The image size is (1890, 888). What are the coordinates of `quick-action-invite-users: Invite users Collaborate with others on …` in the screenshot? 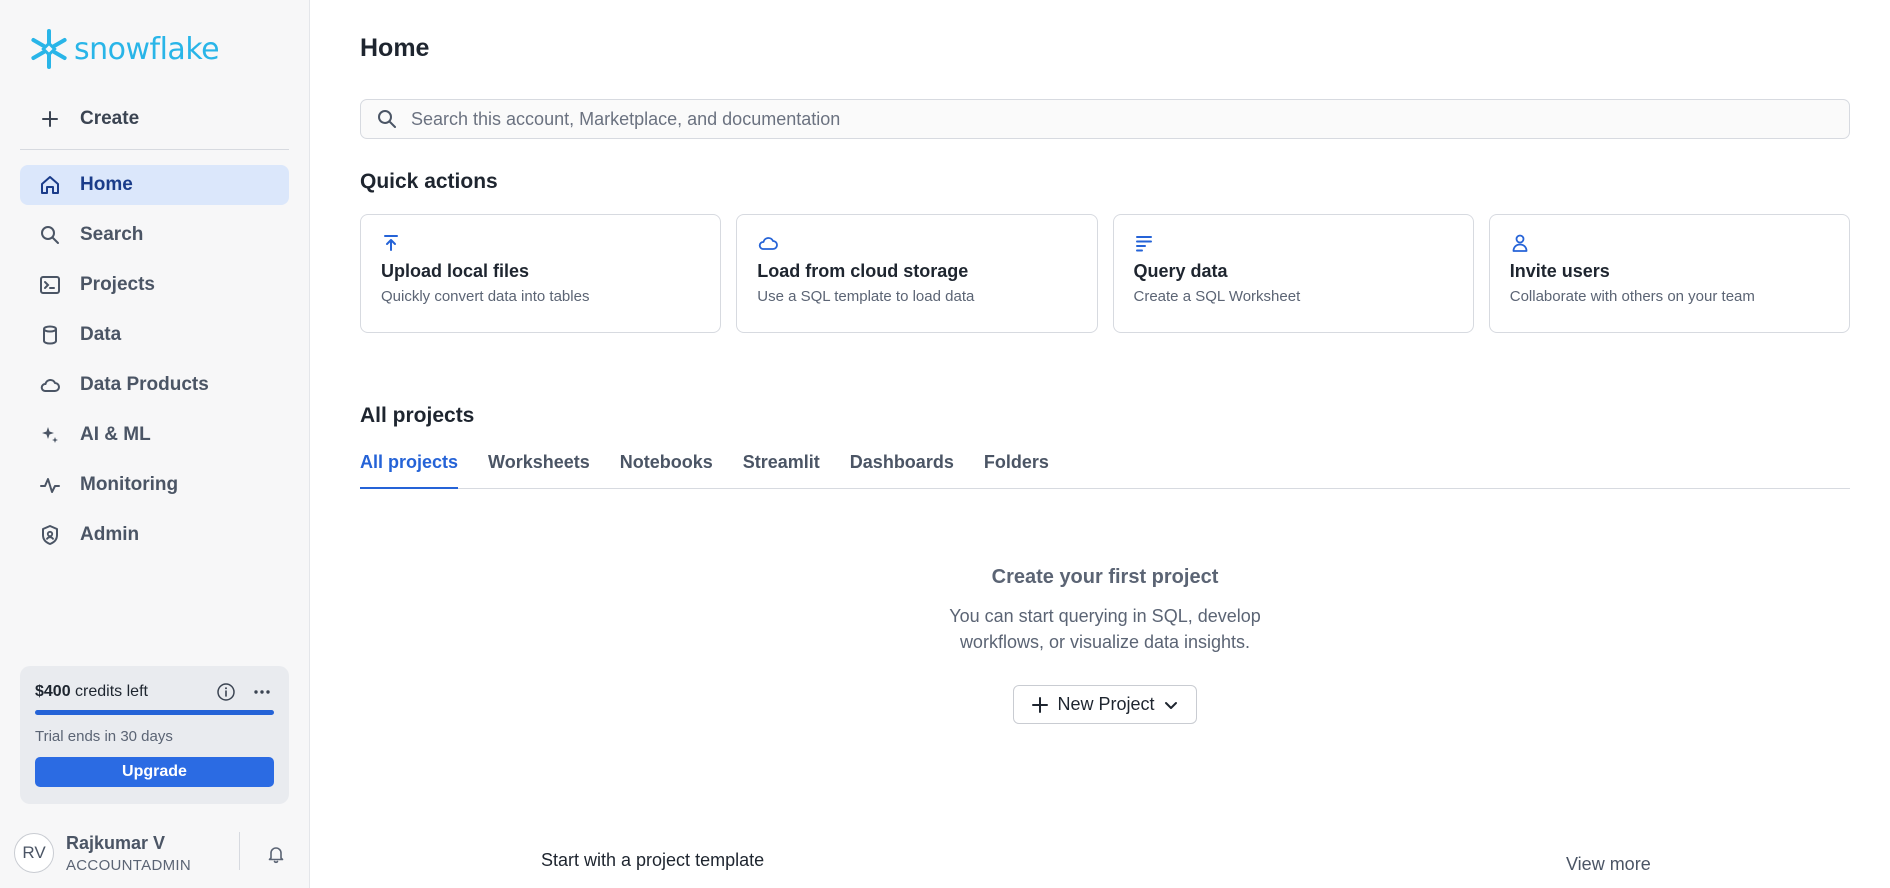 It's located at (1669, 273).